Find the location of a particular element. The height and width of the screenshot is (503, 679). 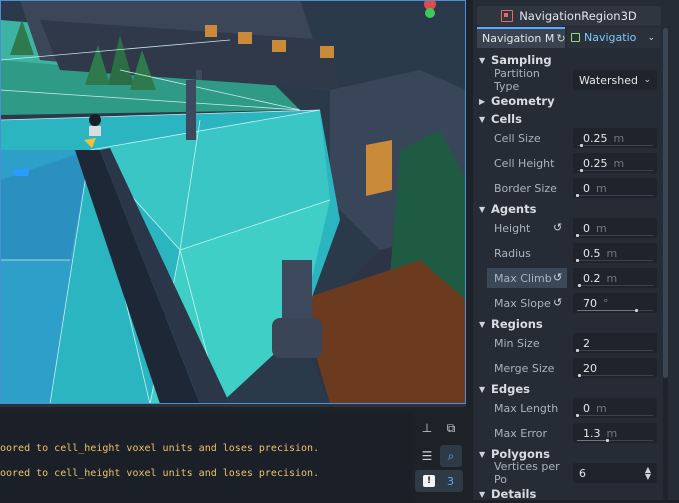

section-edges: ▼ Edges is located at coordinates (569, 389).